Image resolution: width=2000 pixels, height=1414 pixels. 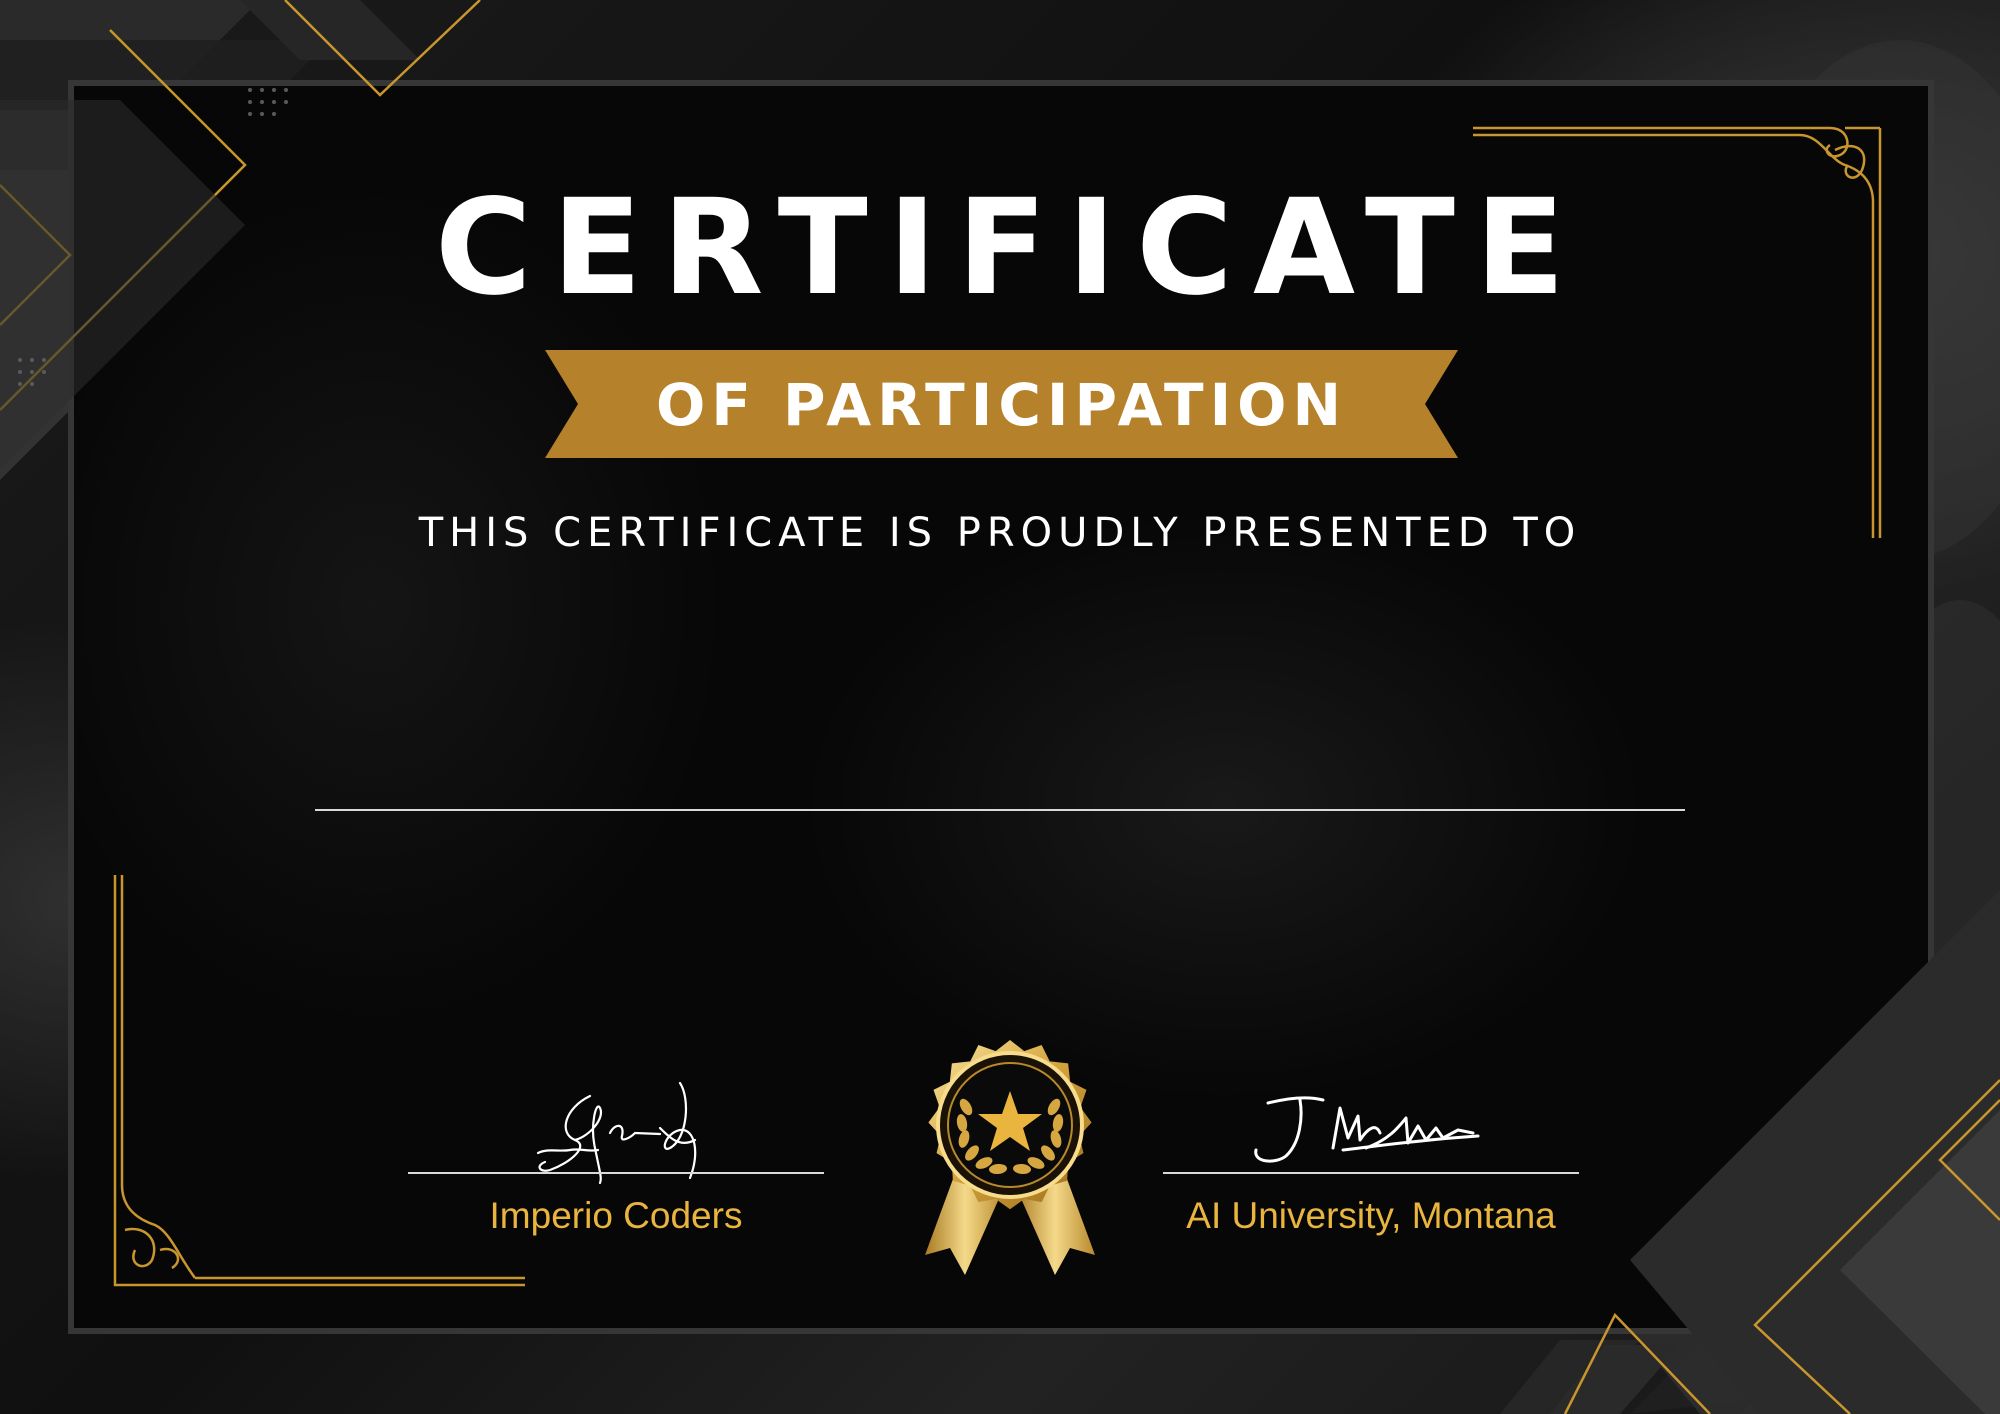 I want to click on certificate-subtitle: OF PARTICIPATION, so click(x=1001, y=405).